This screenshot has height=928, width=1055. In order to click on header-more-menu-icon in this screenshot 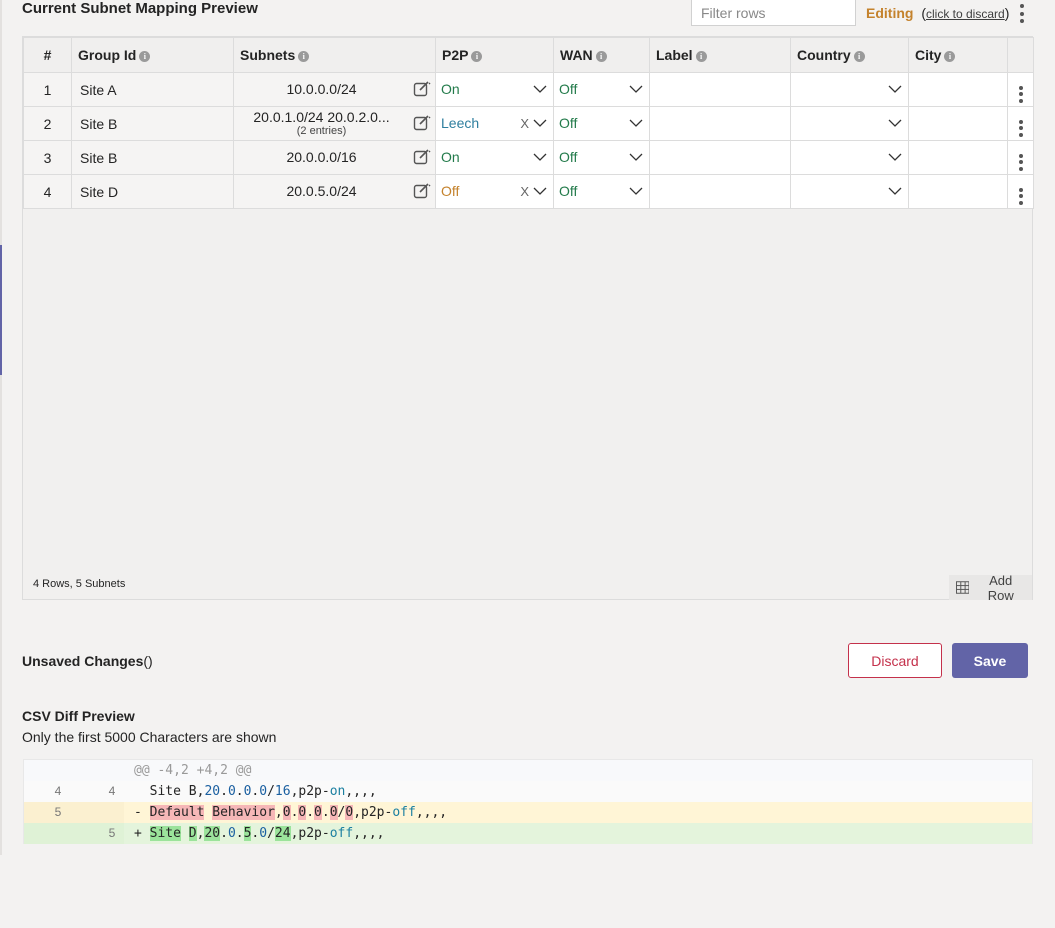, I will do `click(1022, 13)`.